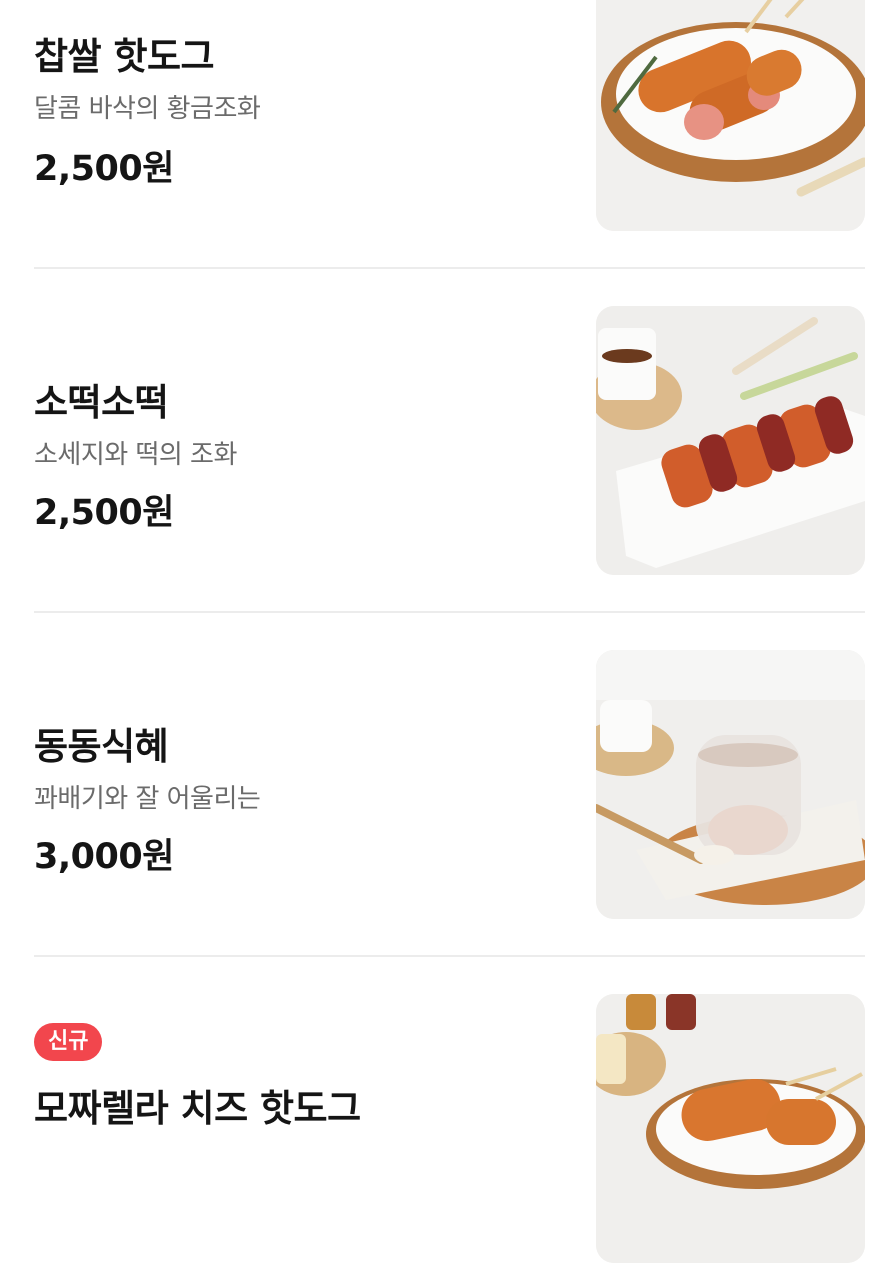  Describe the element at coordinates (730, 1128) in the screenshot. I see `mozzarella-hotdog-photo` at that location.